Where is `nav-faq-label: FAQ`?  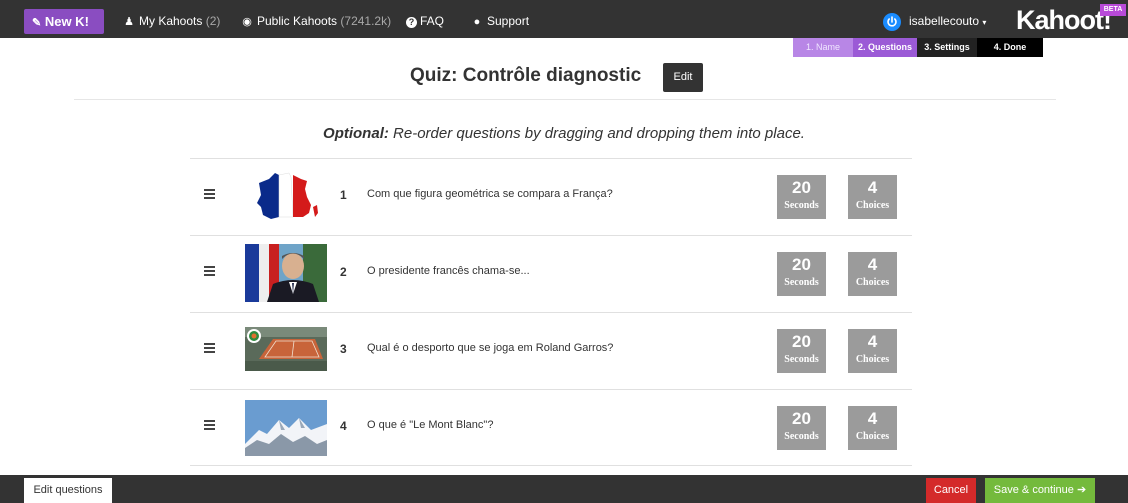 nav-faq-label: FAQ is located at coordinates (432, 21).